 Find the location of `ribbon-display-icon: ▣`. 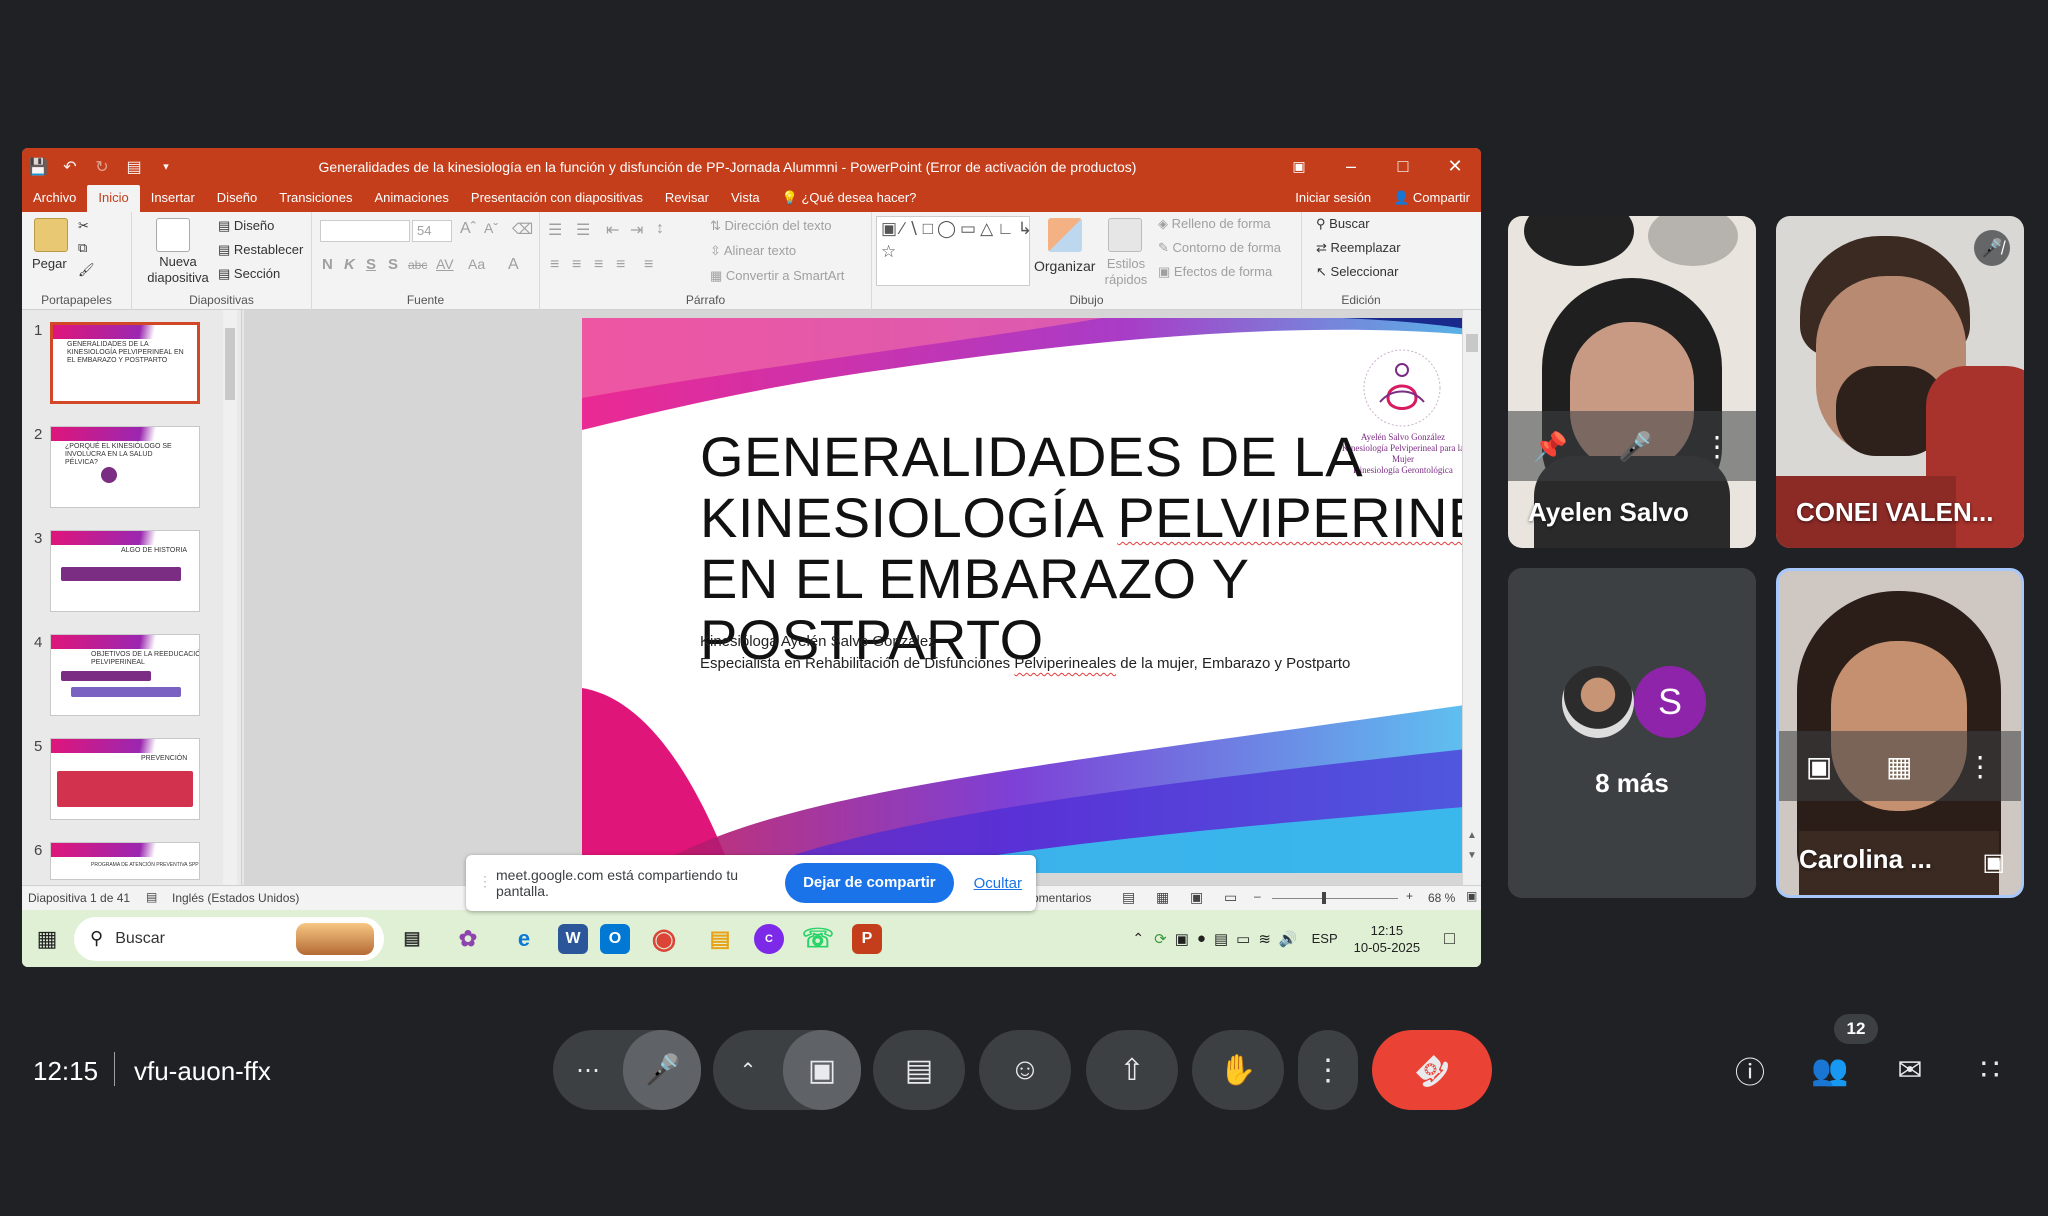

ribbon-display-icon: ▣ is located at coordinates (1299, 166).